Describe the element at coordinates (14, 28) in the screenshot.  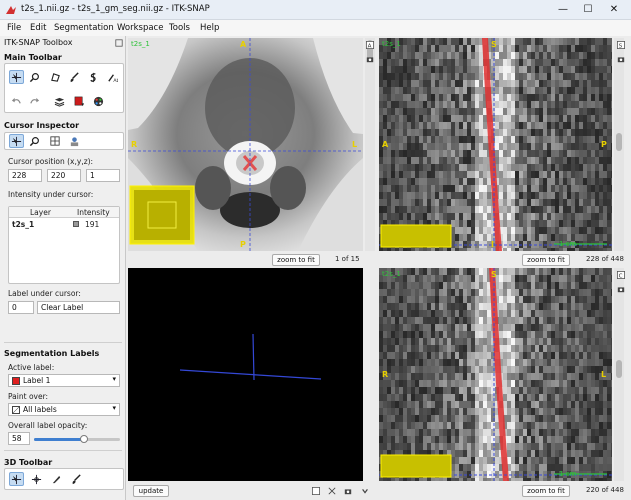
I see `menu-file: File` at that location.